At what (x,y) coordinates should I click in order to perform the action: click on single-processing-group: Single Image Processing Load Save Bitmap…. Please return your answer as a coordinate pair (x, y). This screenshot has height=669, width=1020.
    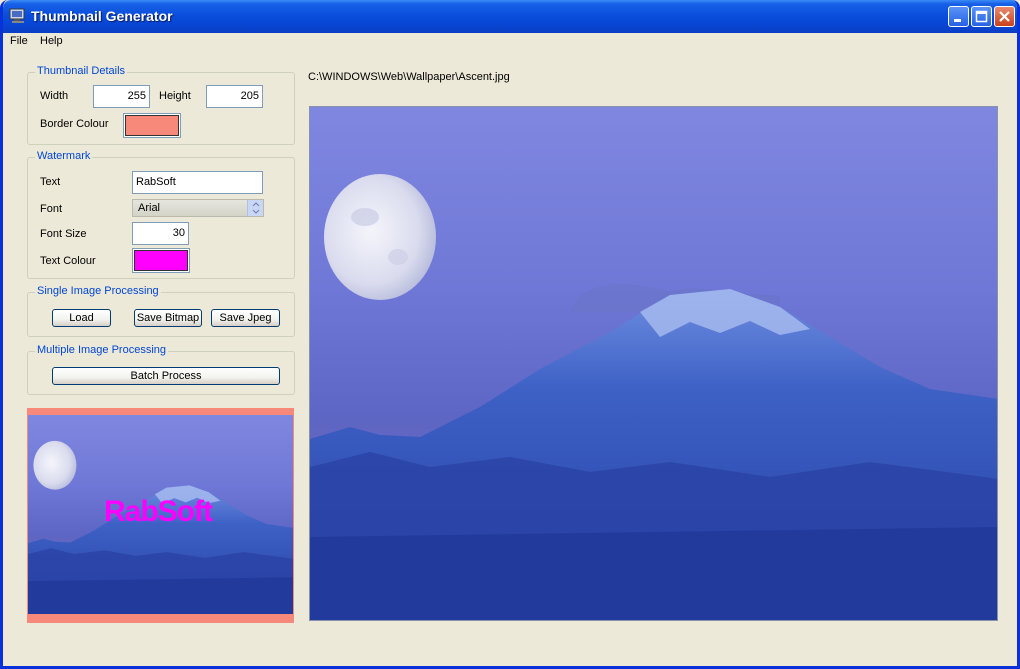
    Looking at the image, I should click on (161, 311).